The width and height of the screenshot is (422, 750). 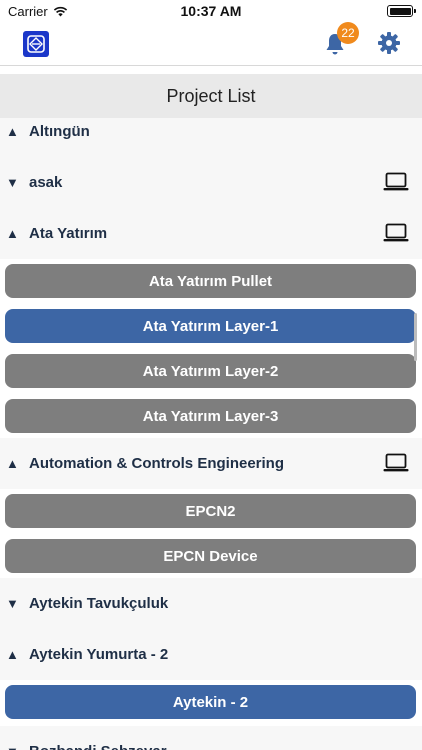 I want to click on group-header-automation-controls: ▲ Automation & Controls Engineering, so click(x=211, y=463).